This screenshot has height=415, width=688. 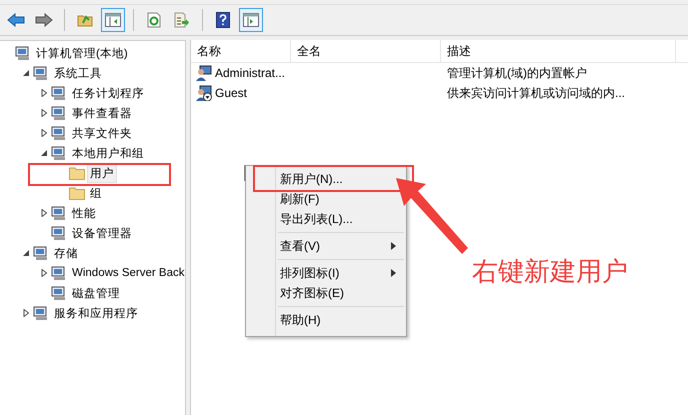 What do you see at coordinates (231, 93) in the screenshot?
I see `table-cell: Guest` at bounding box center [231, 93].